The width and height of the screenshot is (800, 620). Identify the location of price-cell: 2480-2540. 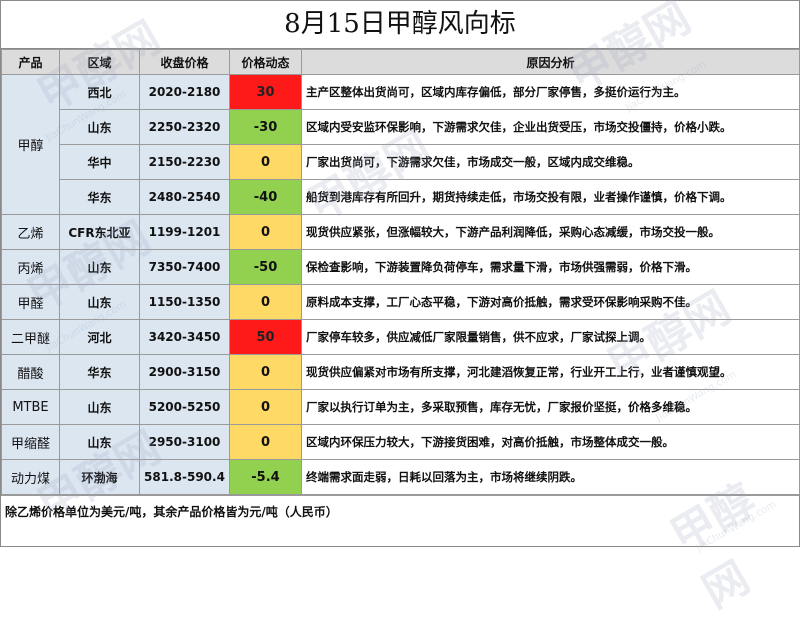
(184, 197).